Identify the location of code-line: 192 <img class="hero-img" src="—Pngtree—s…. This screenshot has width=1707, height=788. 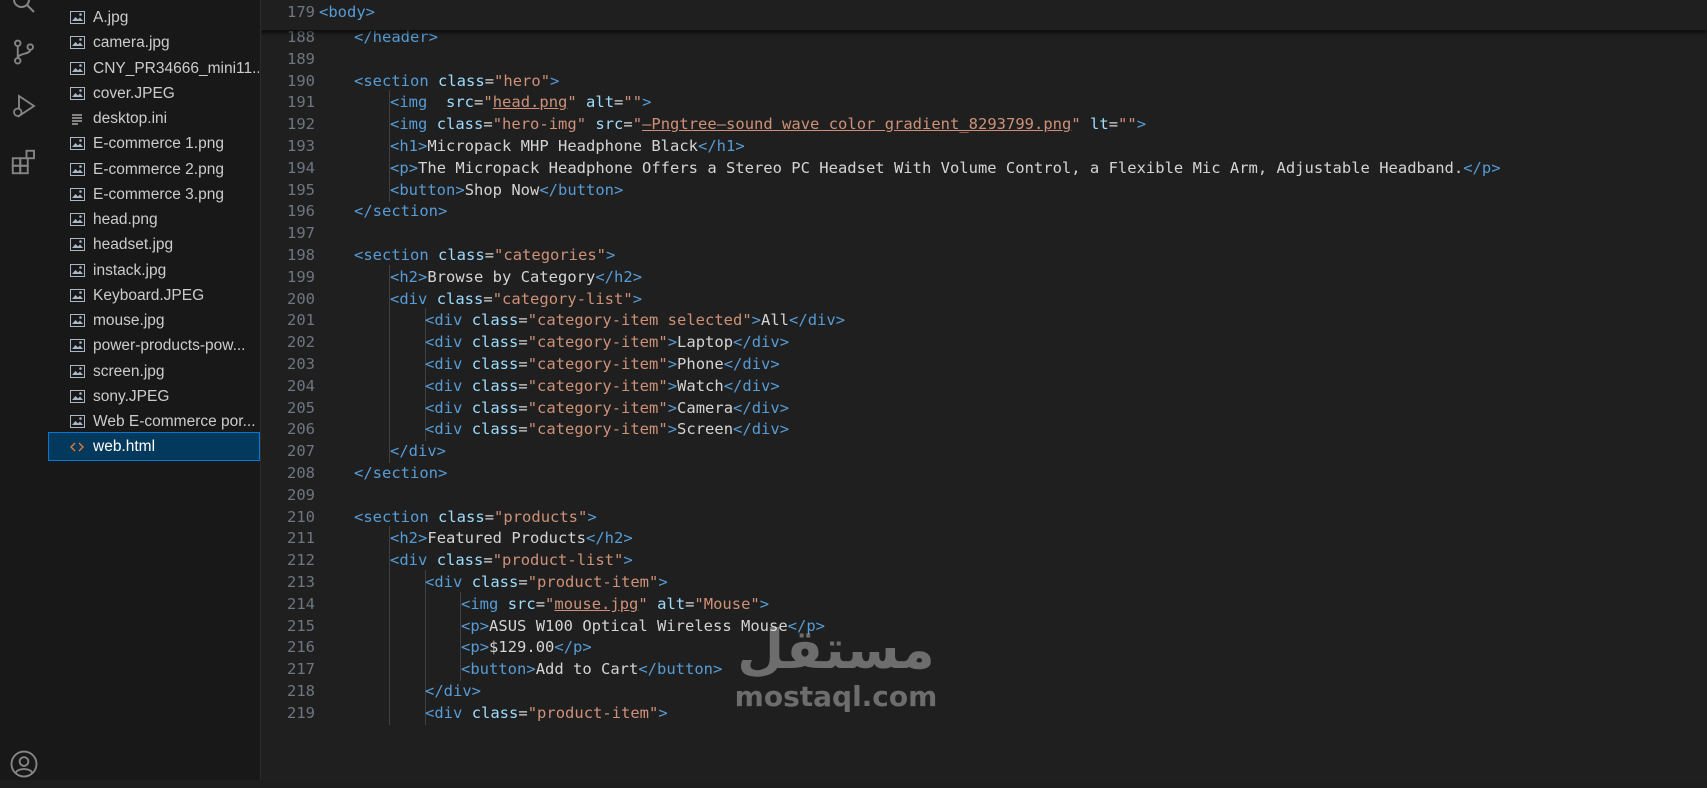
(984, 124).